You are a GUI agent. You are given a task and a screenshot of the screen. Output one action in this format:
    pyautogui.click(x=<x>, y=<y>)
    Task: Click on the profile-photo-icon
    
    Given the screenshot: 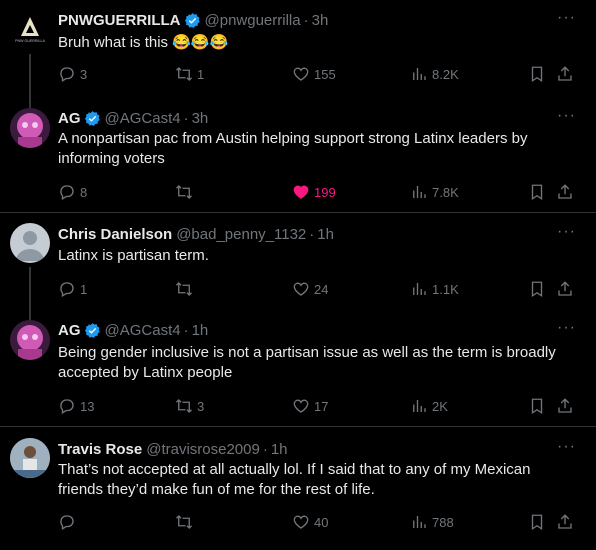 What is the action you would take?
    pyautogui.click(x=30, y=458)
    